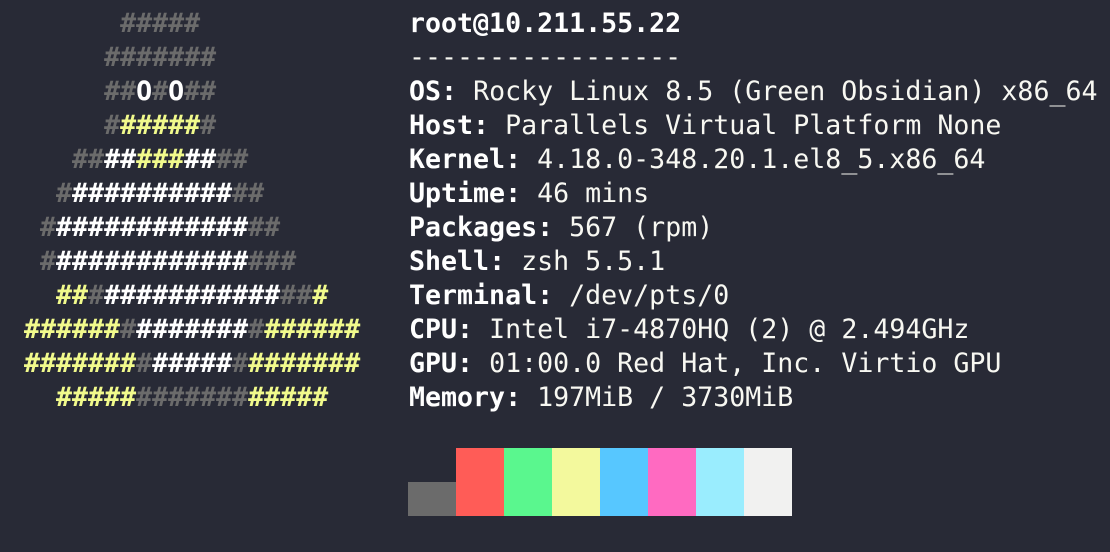 Image resolution: width=1110 pixels, height=552 pixels. I want to click on info-key: CPU, so click(433, 329).